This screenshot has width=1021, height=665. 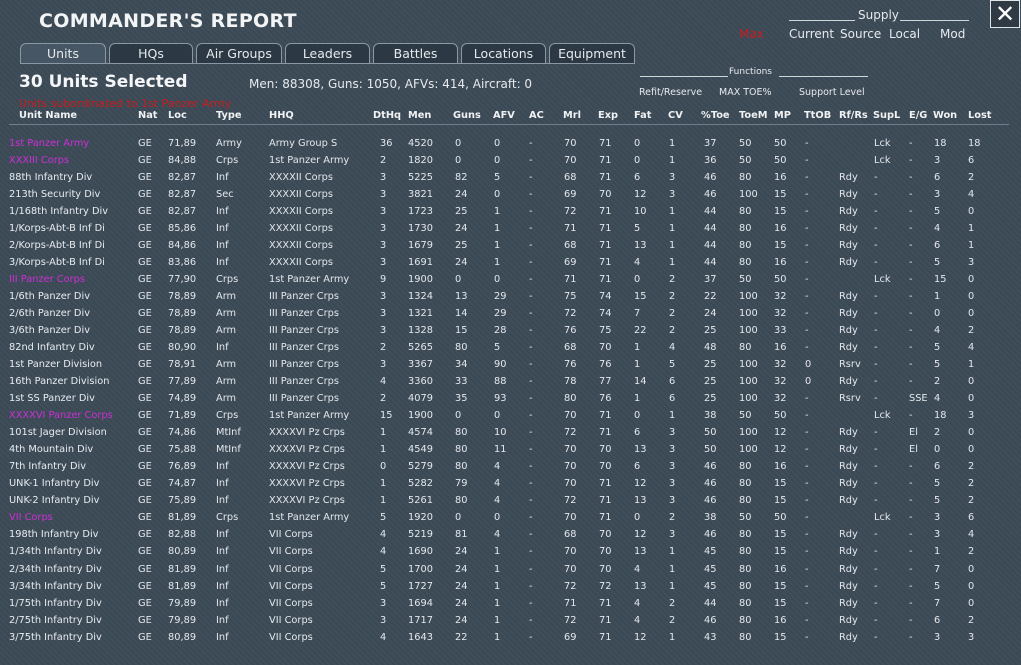 What do you see at coordinates (229, 115) in the screenshot?
I see `column-header-type: Type` at bounding box center [229, 115].